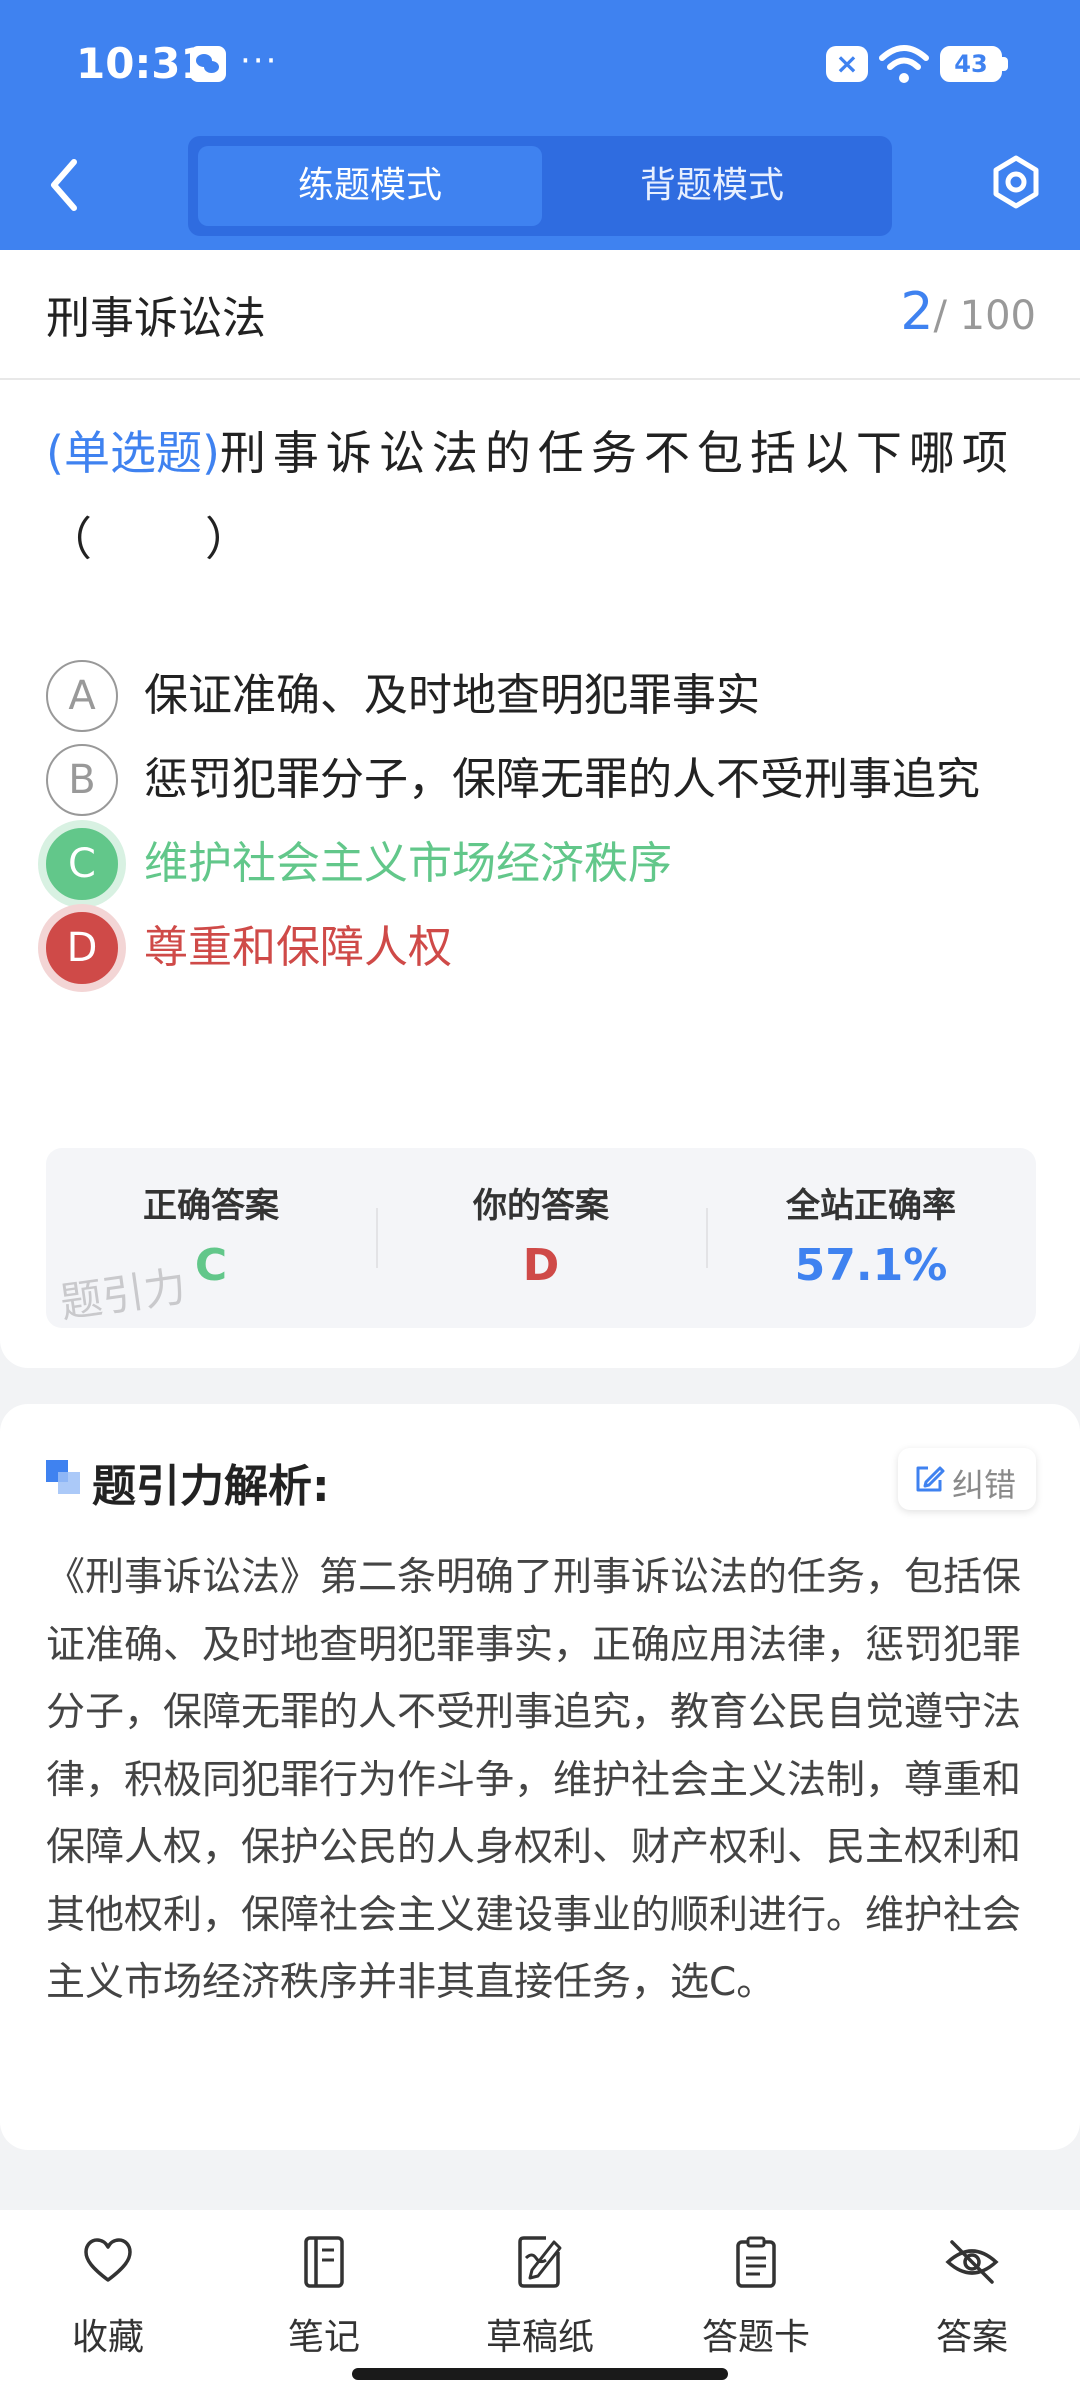  What do you see at coordinates (540, 315) in the screenshot?
I see `subject-row: 刑事诉讼法 2/ 100` at bounding box center [540, 315].